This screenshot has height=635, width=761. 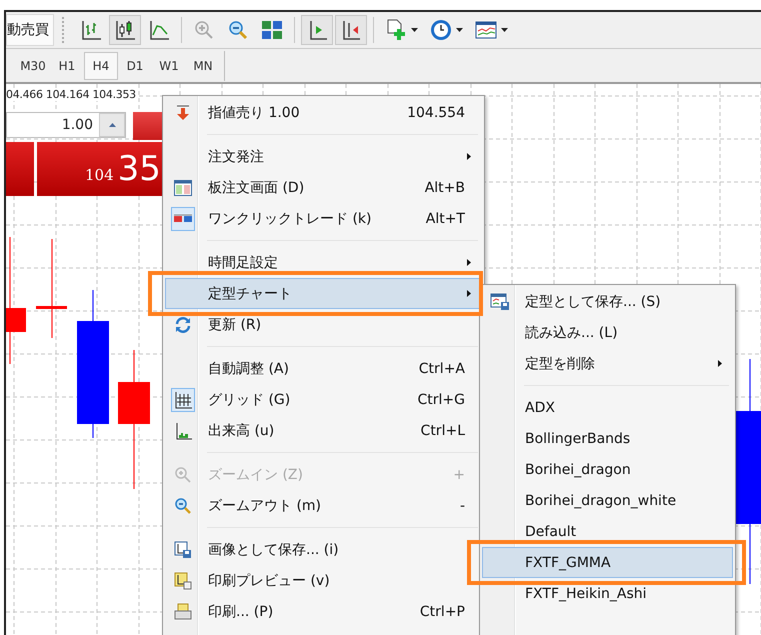 What do you see at coordinates (593, 301) in the screenshot?
I see `menu-item-label: 定型として保存... (S)` at bounding box center [593, 301].